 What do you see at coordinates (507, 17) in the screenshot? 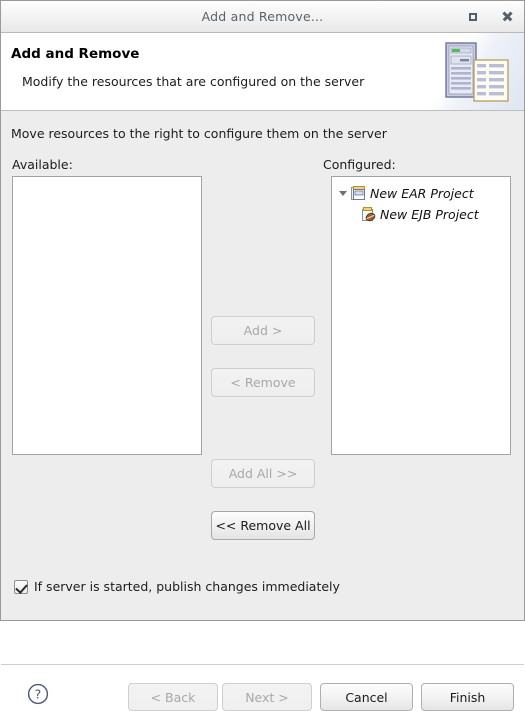
I see `close-icon` at bounding box center [507, 17].